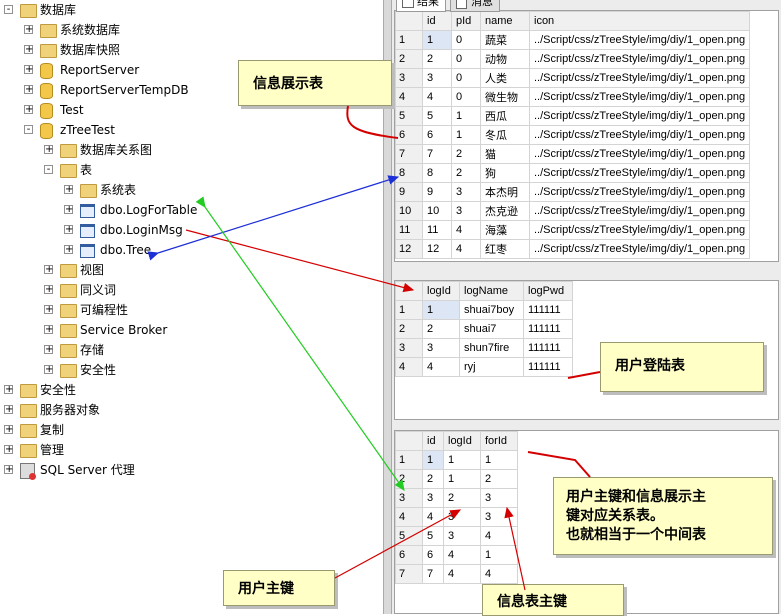 The image size is (781, 616). I want to click on table-cell: 动物, so click(505, 59).